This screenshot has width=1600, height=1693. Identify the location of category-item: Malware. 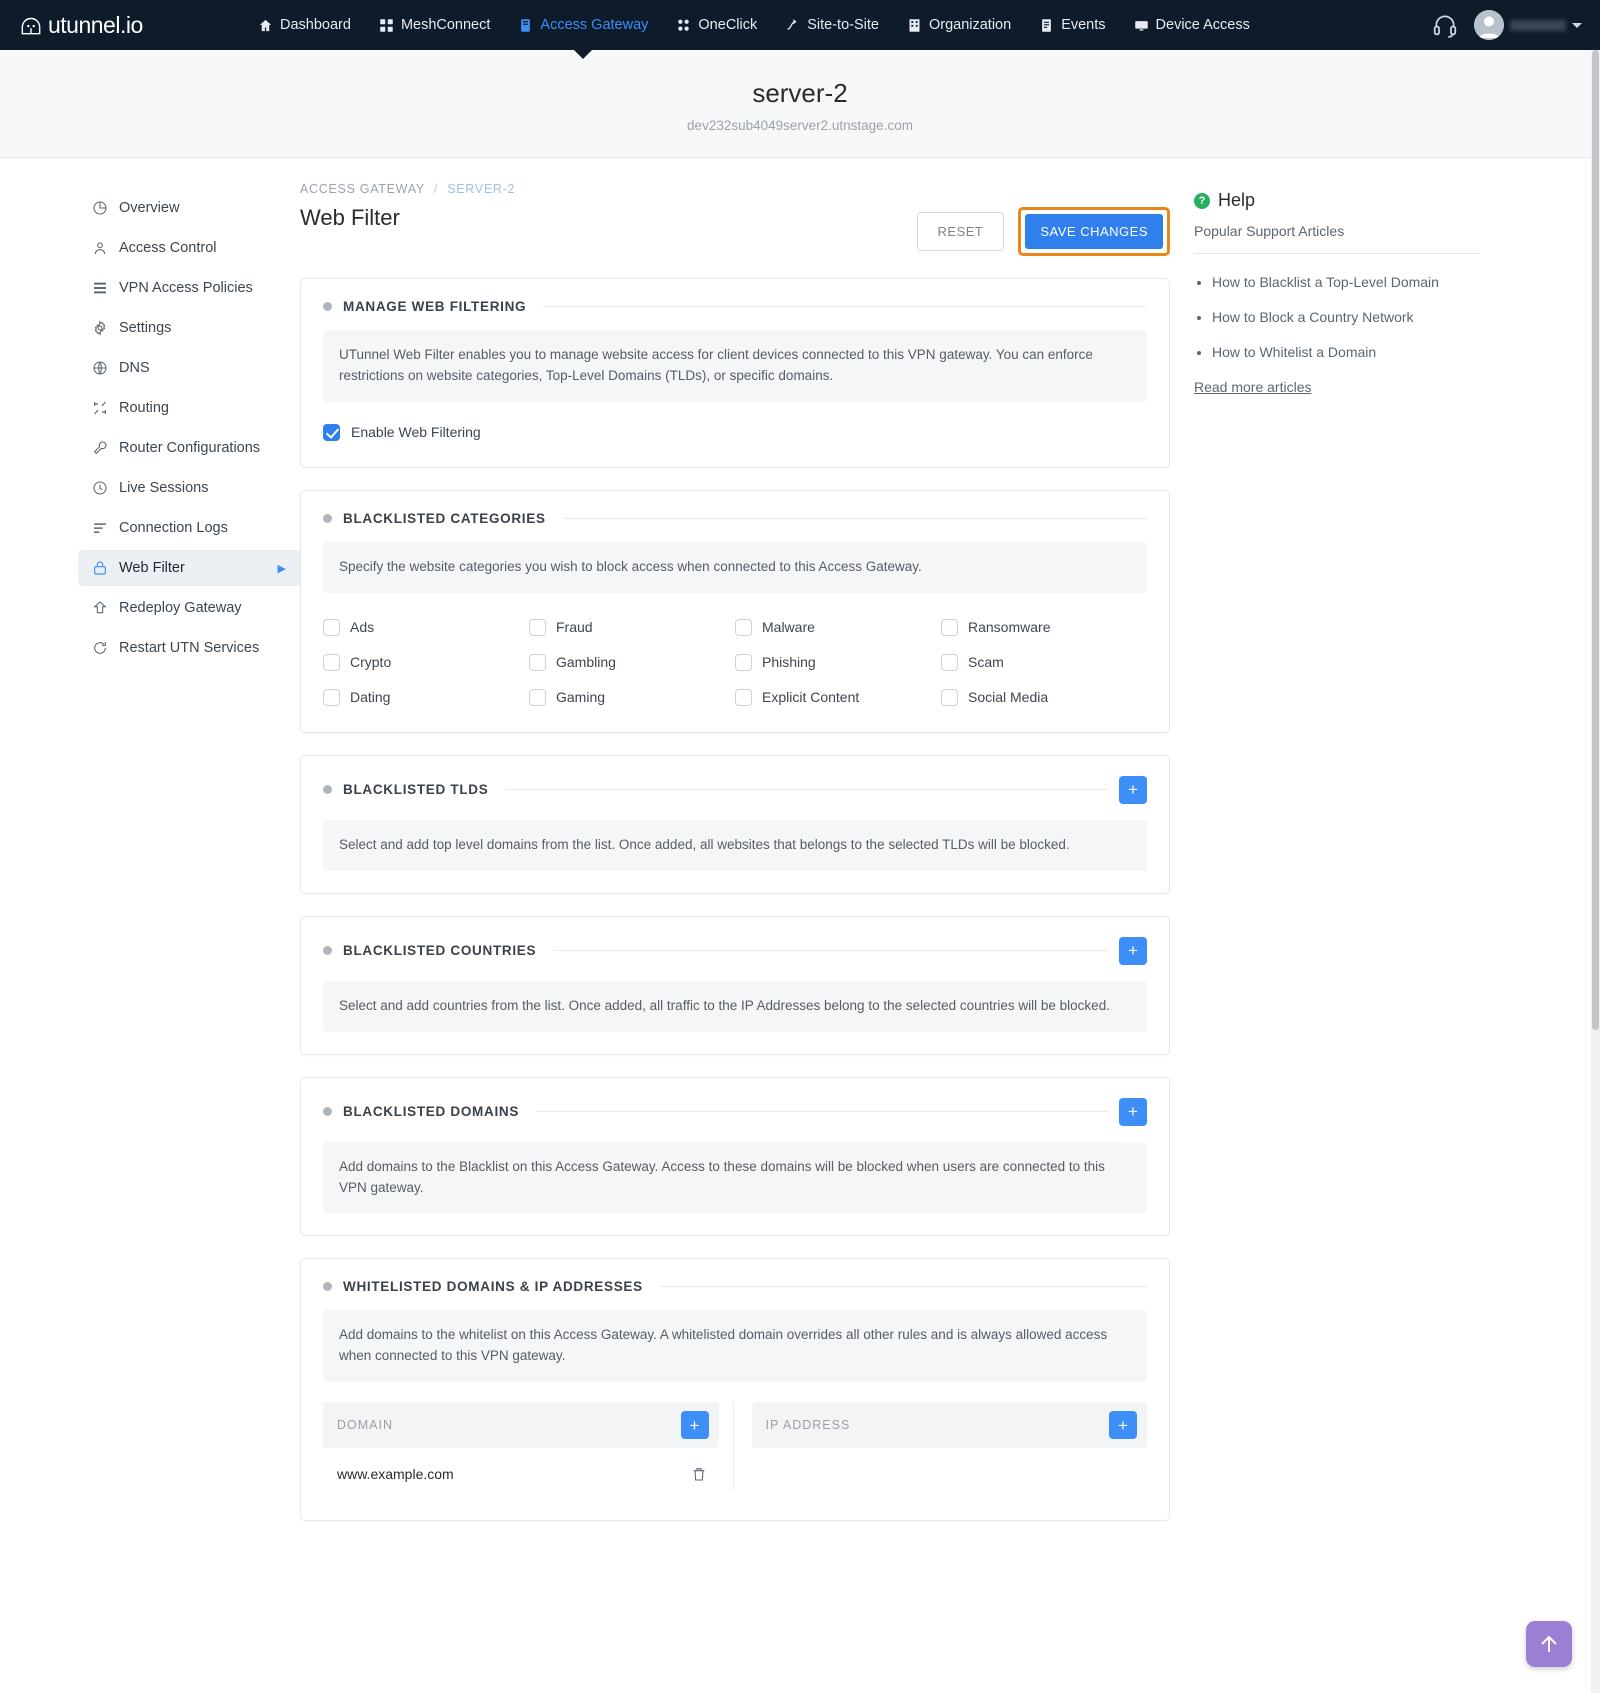
(838, 627).